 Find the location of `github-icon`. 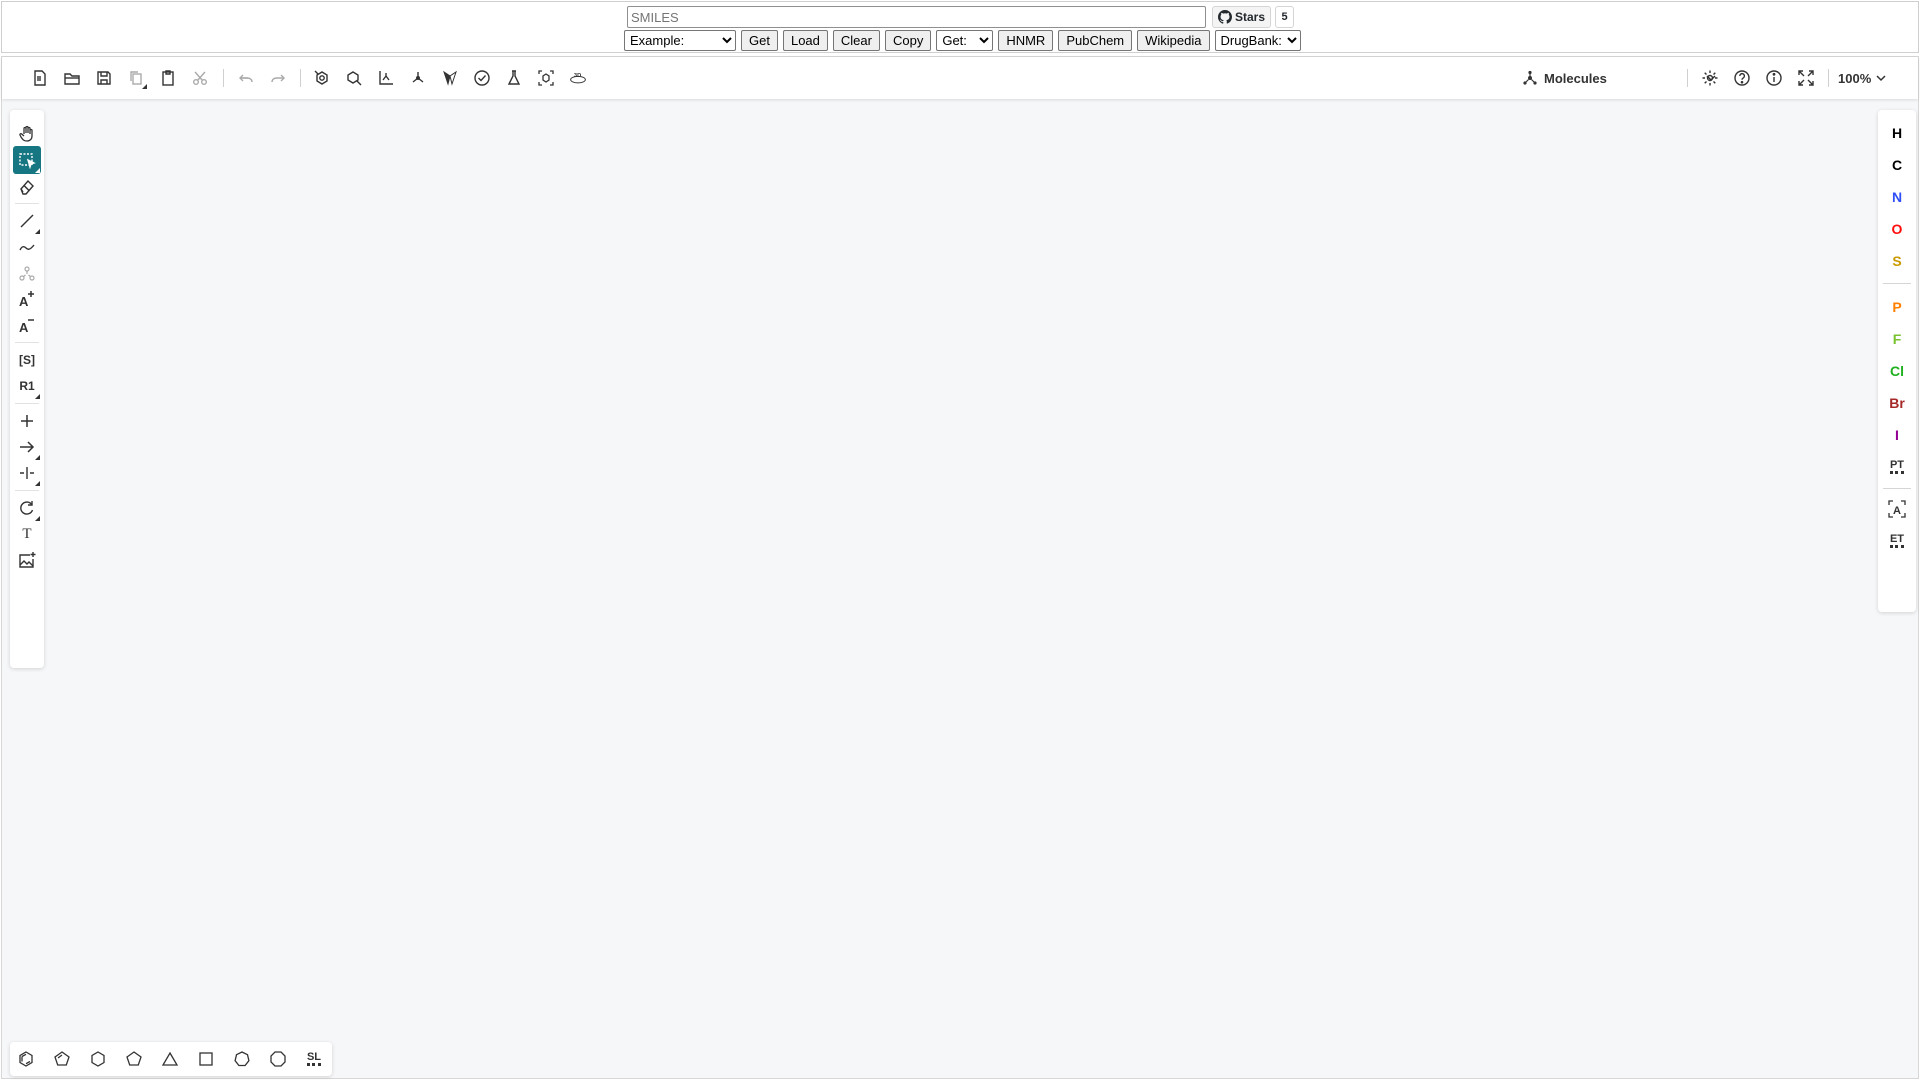

github-icon is located at coordinates (1225, 17).